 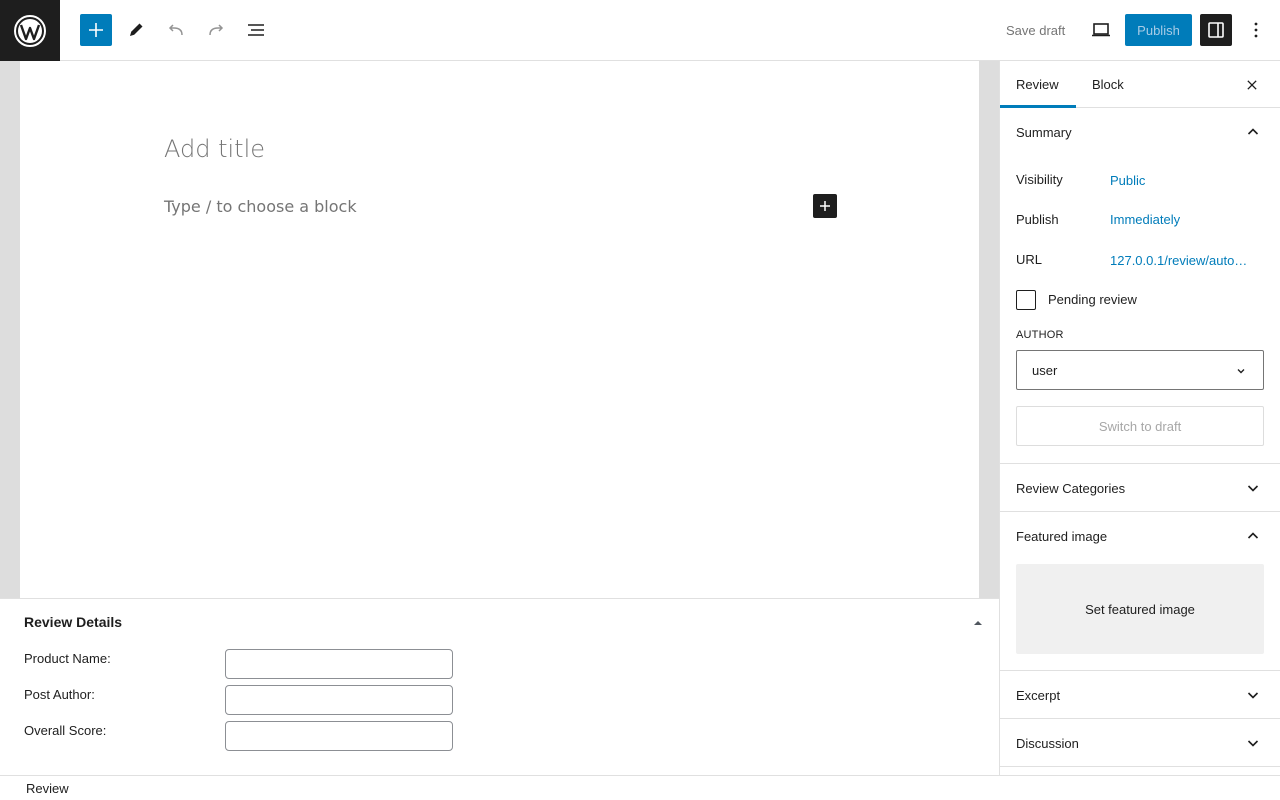 I want to click on settings-button, so click(x=1216, y=30).